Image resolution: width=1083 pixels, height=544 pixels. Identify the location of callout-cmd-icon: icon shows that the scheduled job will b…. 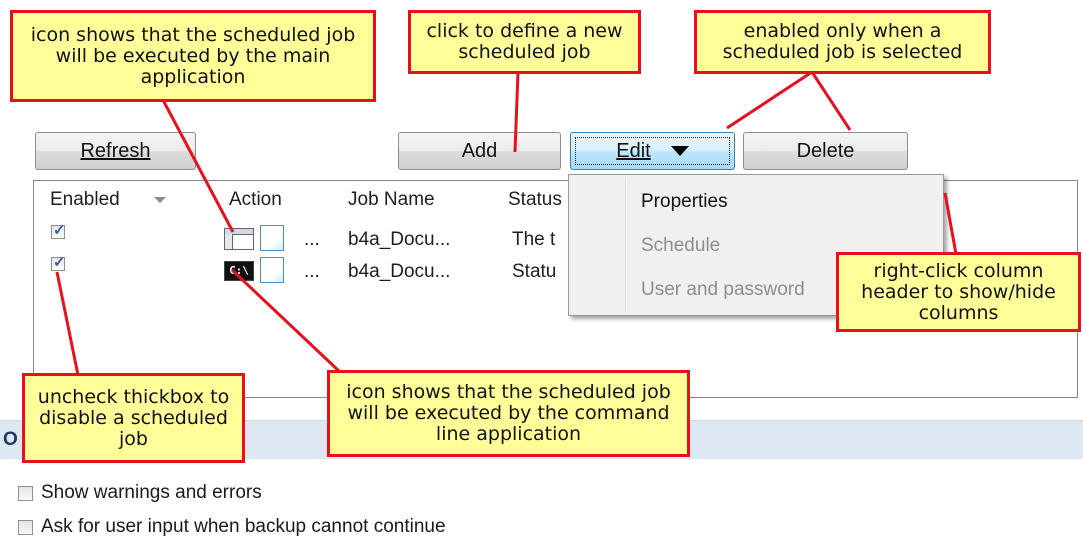
(508, 413).